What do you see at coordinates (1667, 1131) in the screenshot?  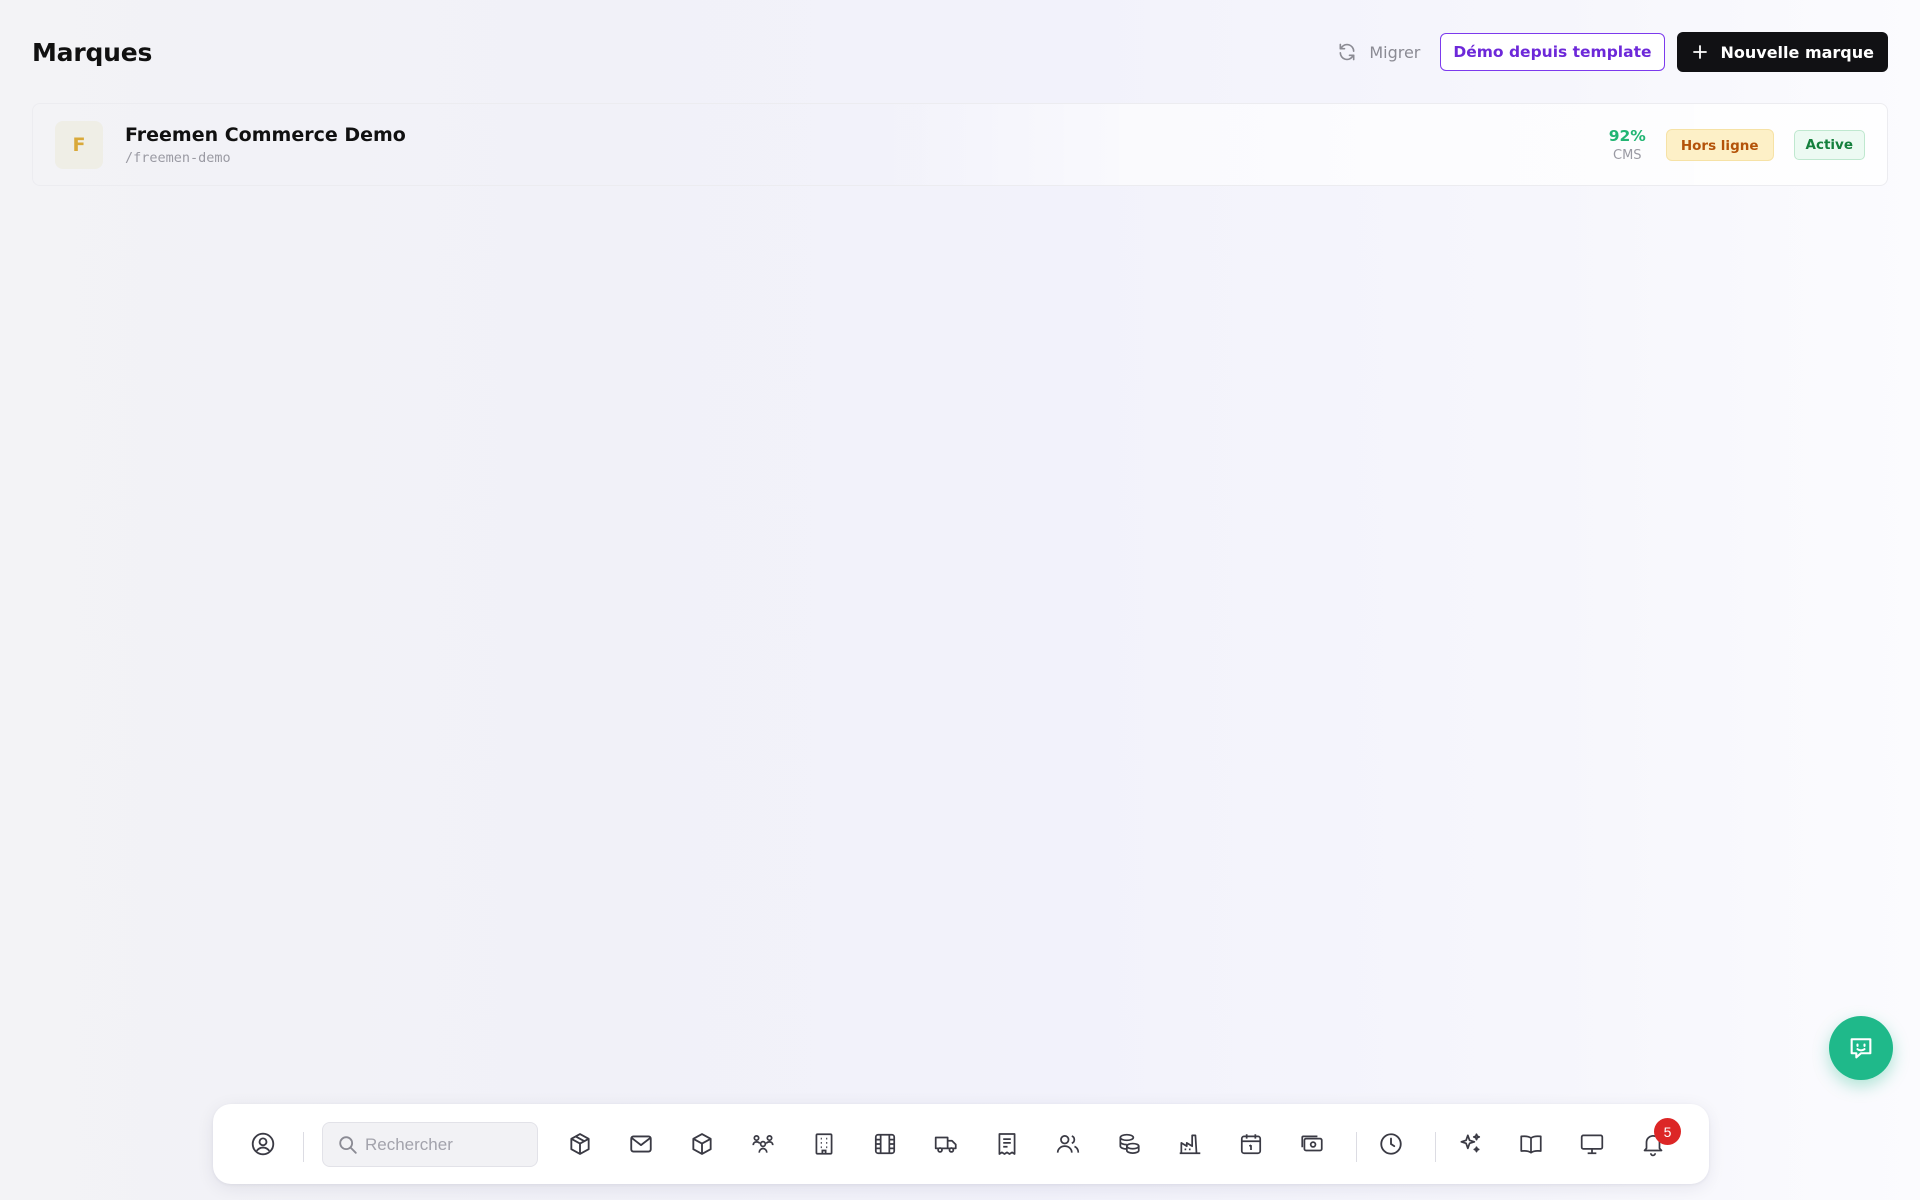 I see `notification-count-badge: 5` at bounding box center [1667, 1131].